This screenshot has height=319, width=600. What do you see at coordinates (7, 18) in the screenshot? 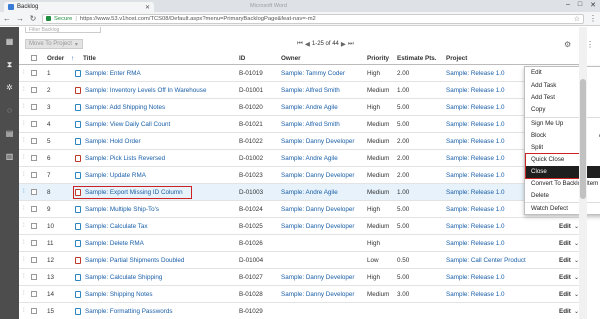
I see `back-icon: ←` at bounding box center [7, 18].